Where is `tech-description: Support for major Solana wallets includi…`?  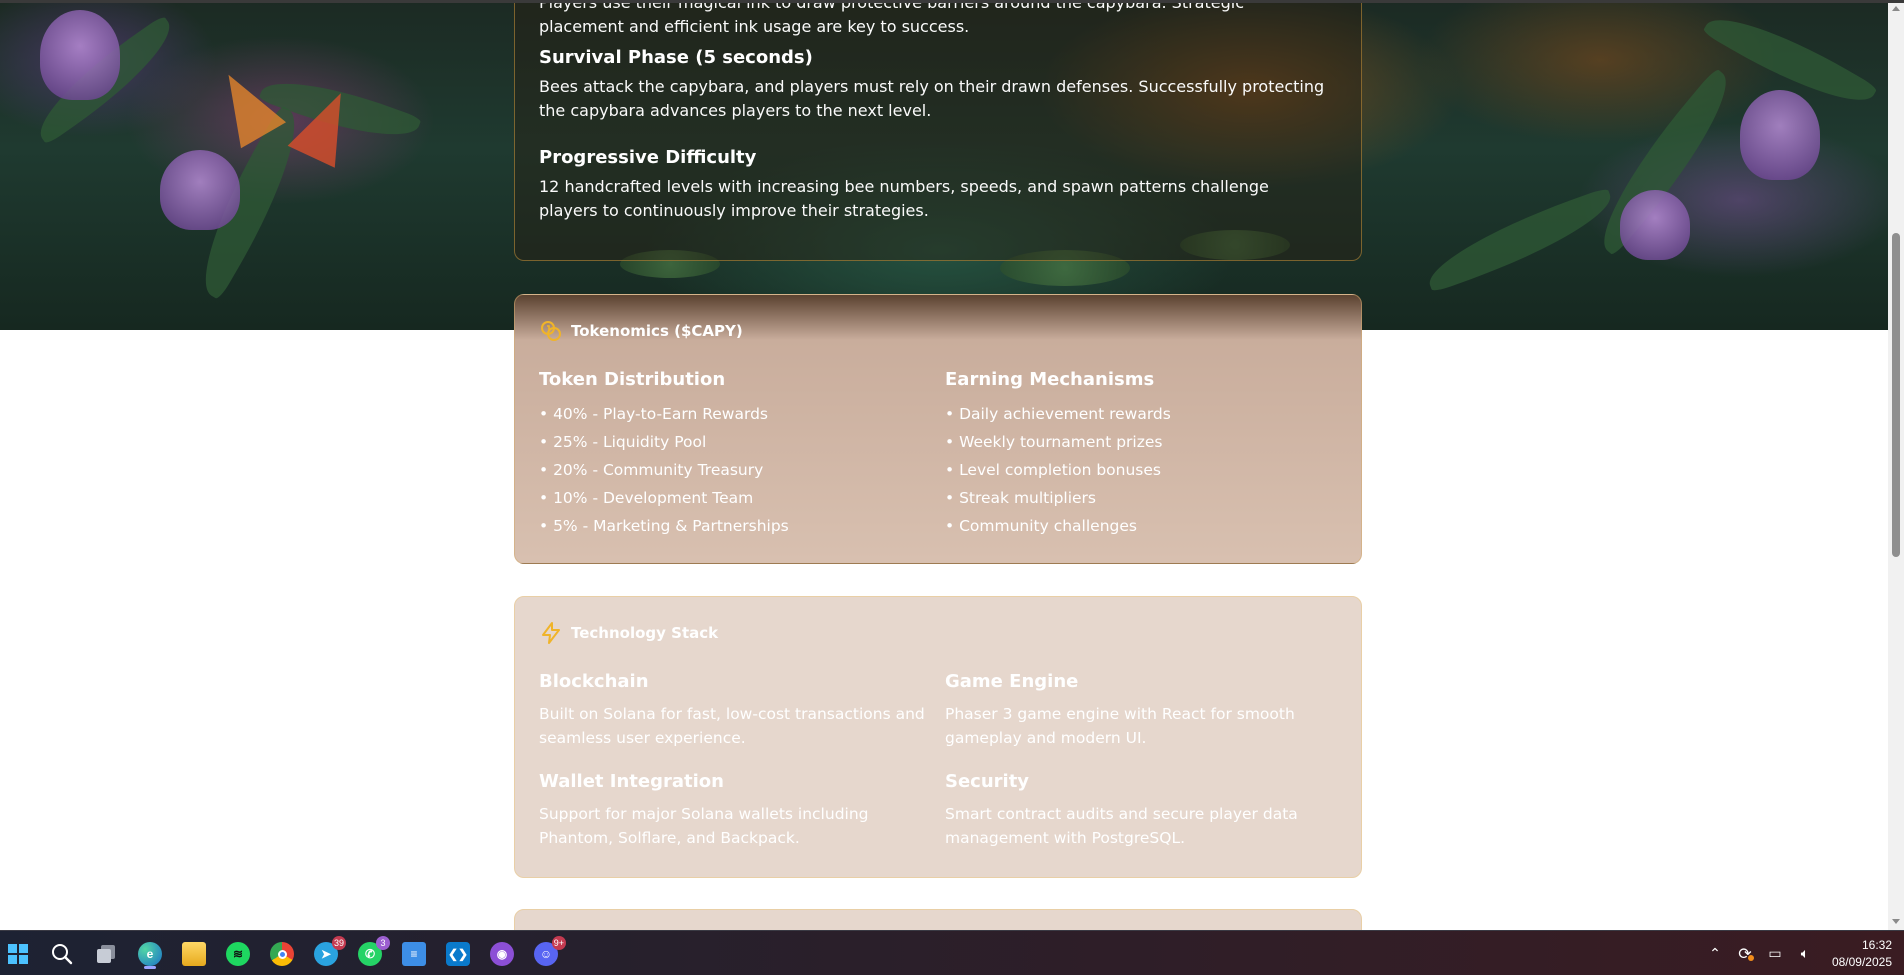
tech-description: Support for major Solana wallets includi… is located at coordinates (704, 826).